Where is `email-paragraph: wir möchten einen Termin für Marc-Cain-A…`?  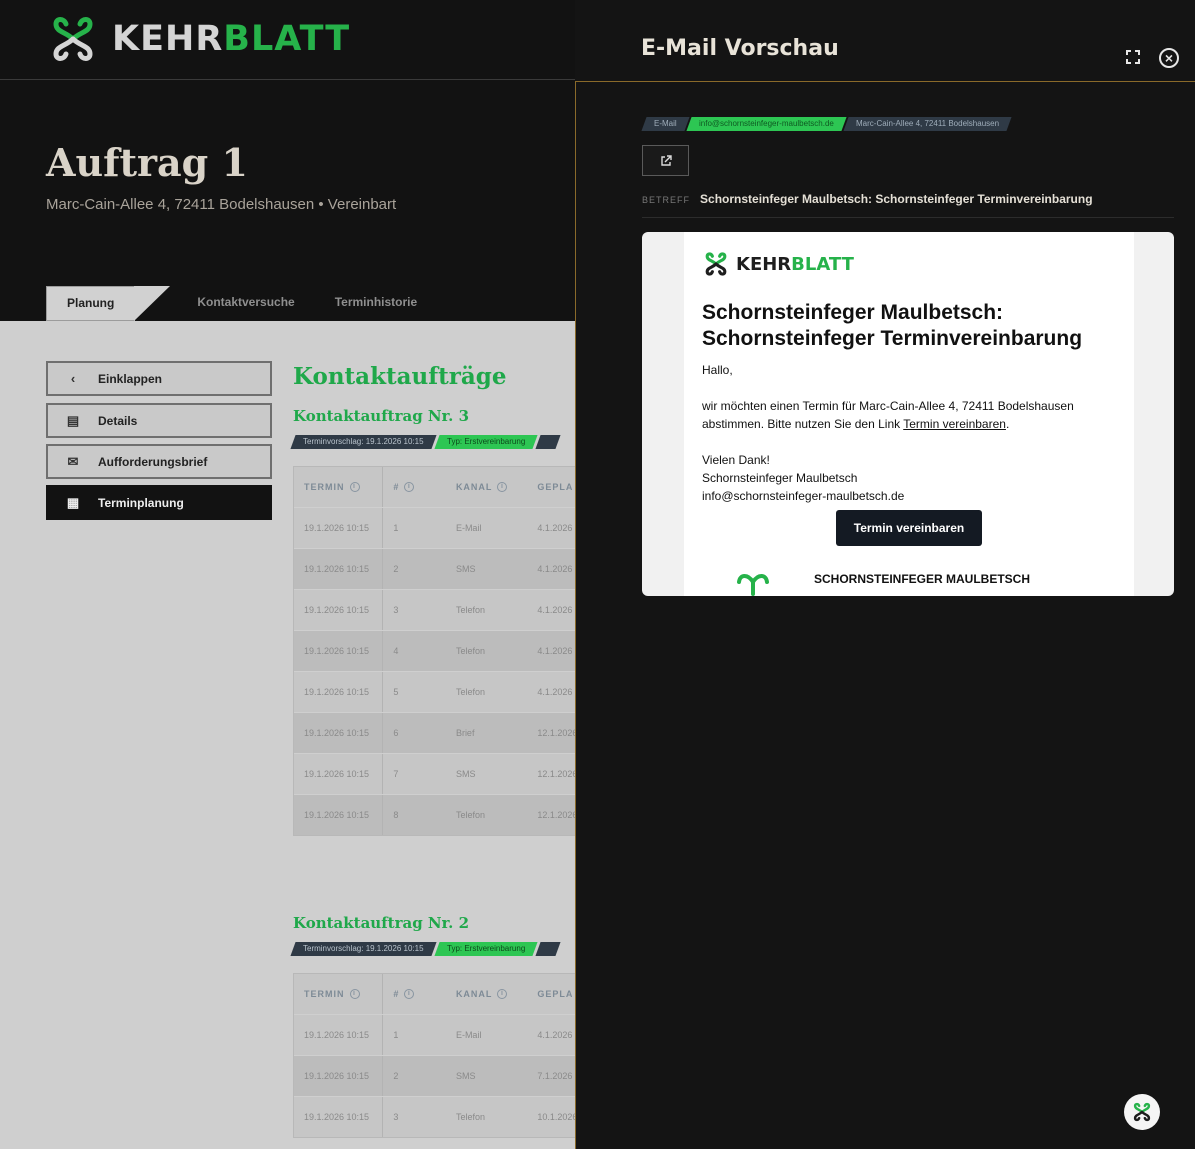 email-paragraph: wir möchten einen Termin für Marc-Cain-A… is located at coordinates (888, 415).